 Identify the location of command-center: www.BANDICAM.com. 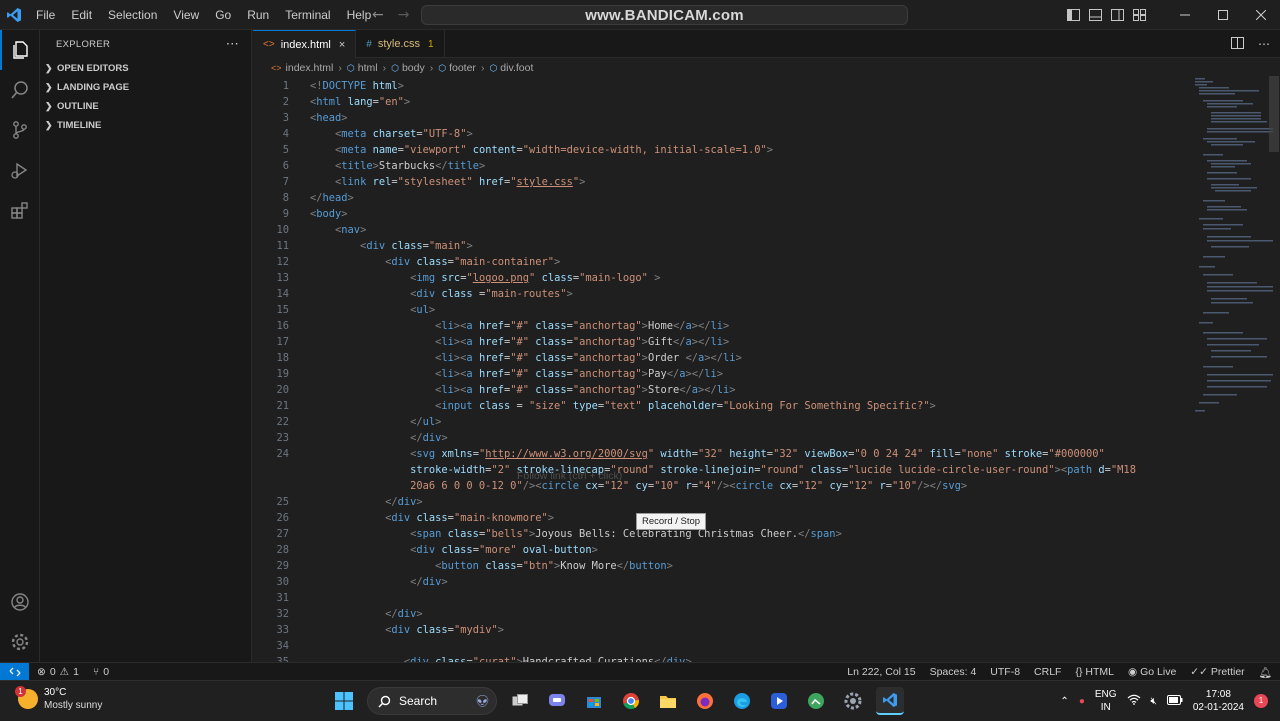
(664, 15).